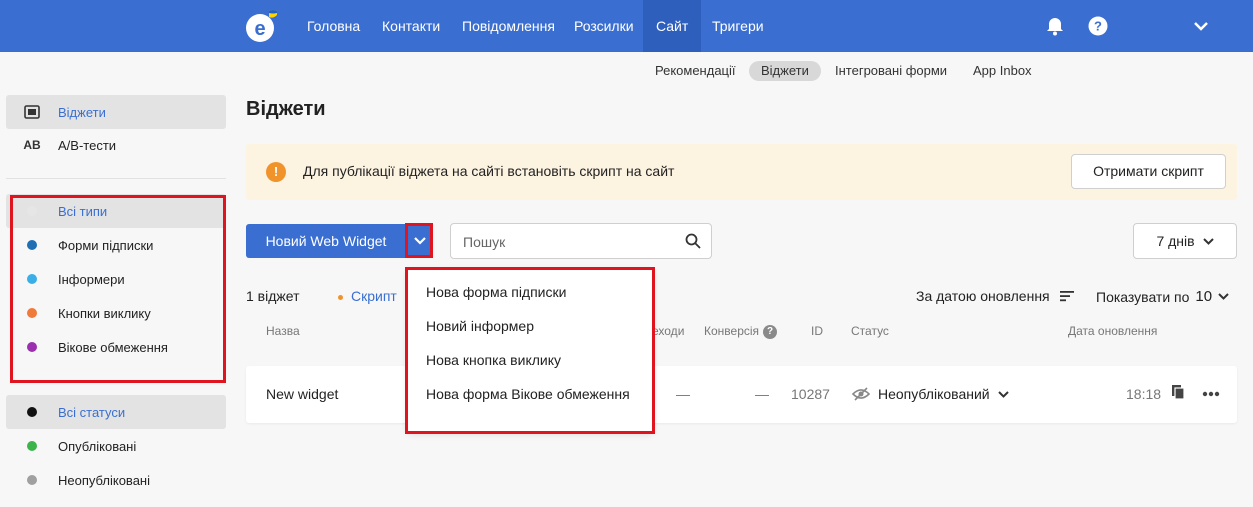  Describe the element at coordinates (1148, 171) in the screenshot. I see `get-script-button: Отримати скрипт` at that location.